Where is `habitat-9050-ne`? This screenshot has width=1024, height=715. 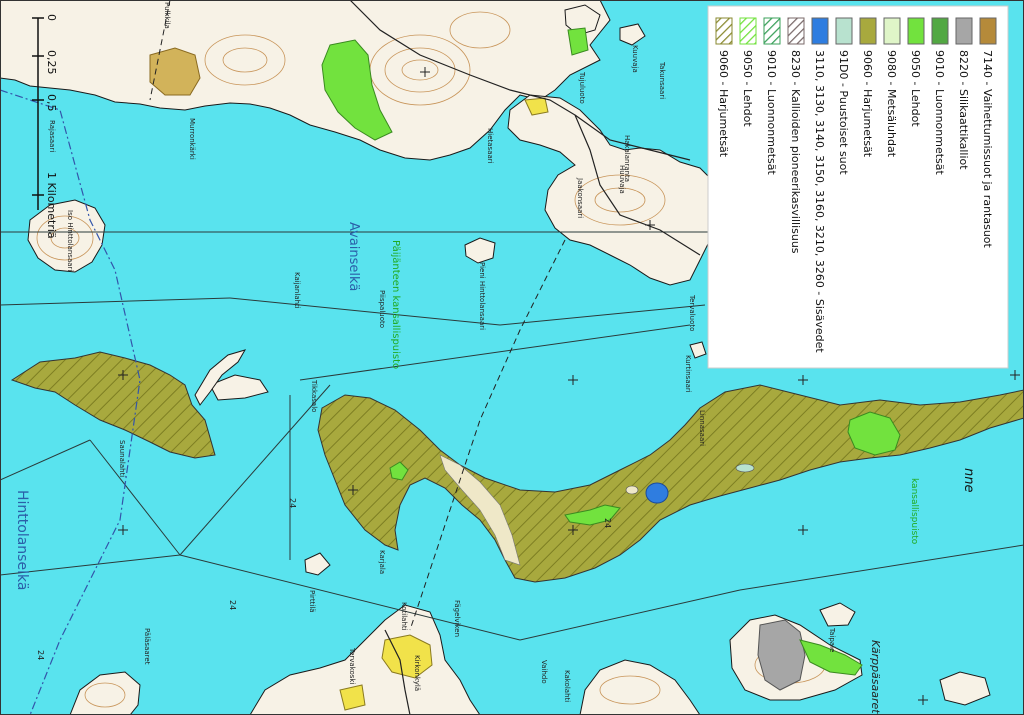
habitat-9050-ne is located at coordinates (578, 41).